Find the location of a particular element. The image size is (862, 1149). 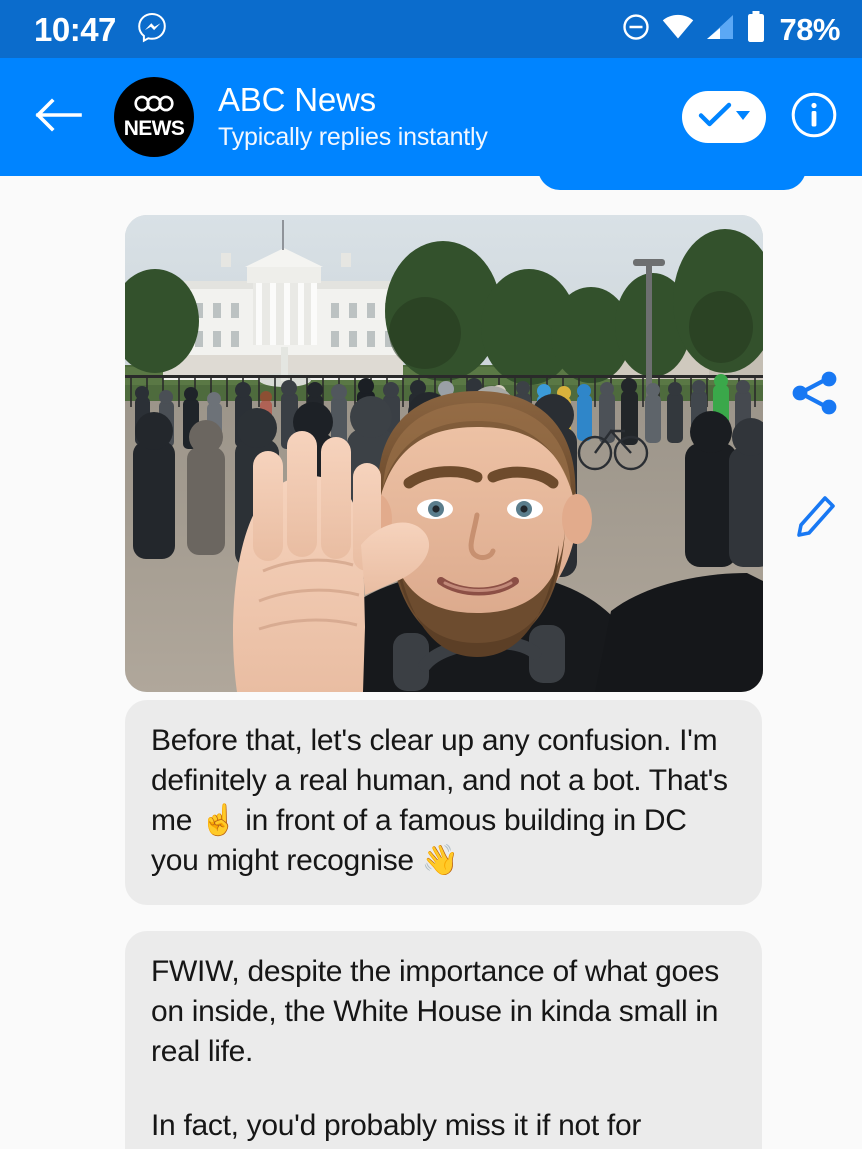

status-bar: 10:47 78% is located at coordinates (431, 29).